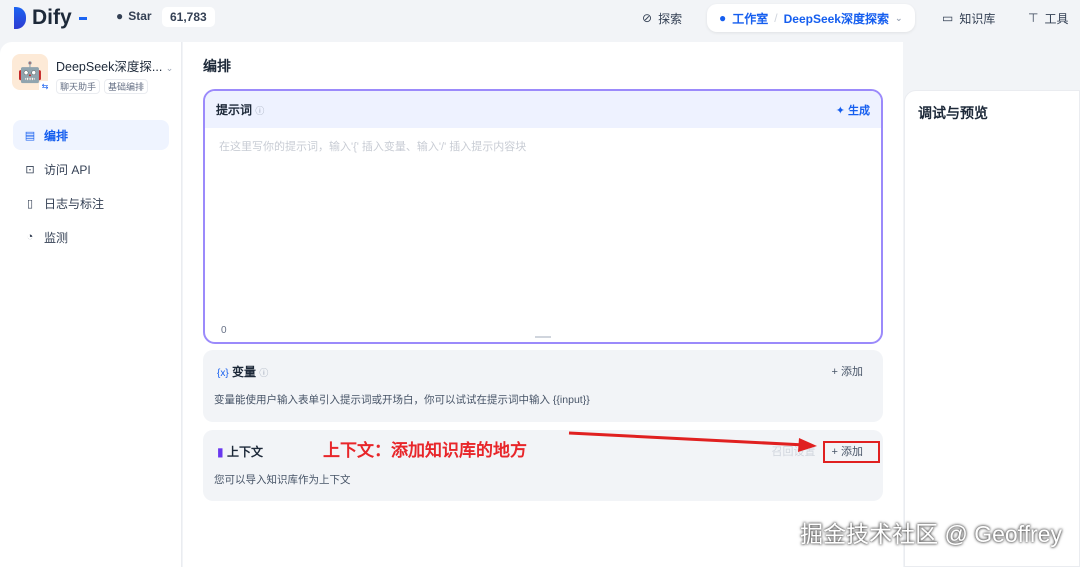  Describe the element at coordinates (692, 441) in the screenshot. I see `annotation-arrow` at that location.